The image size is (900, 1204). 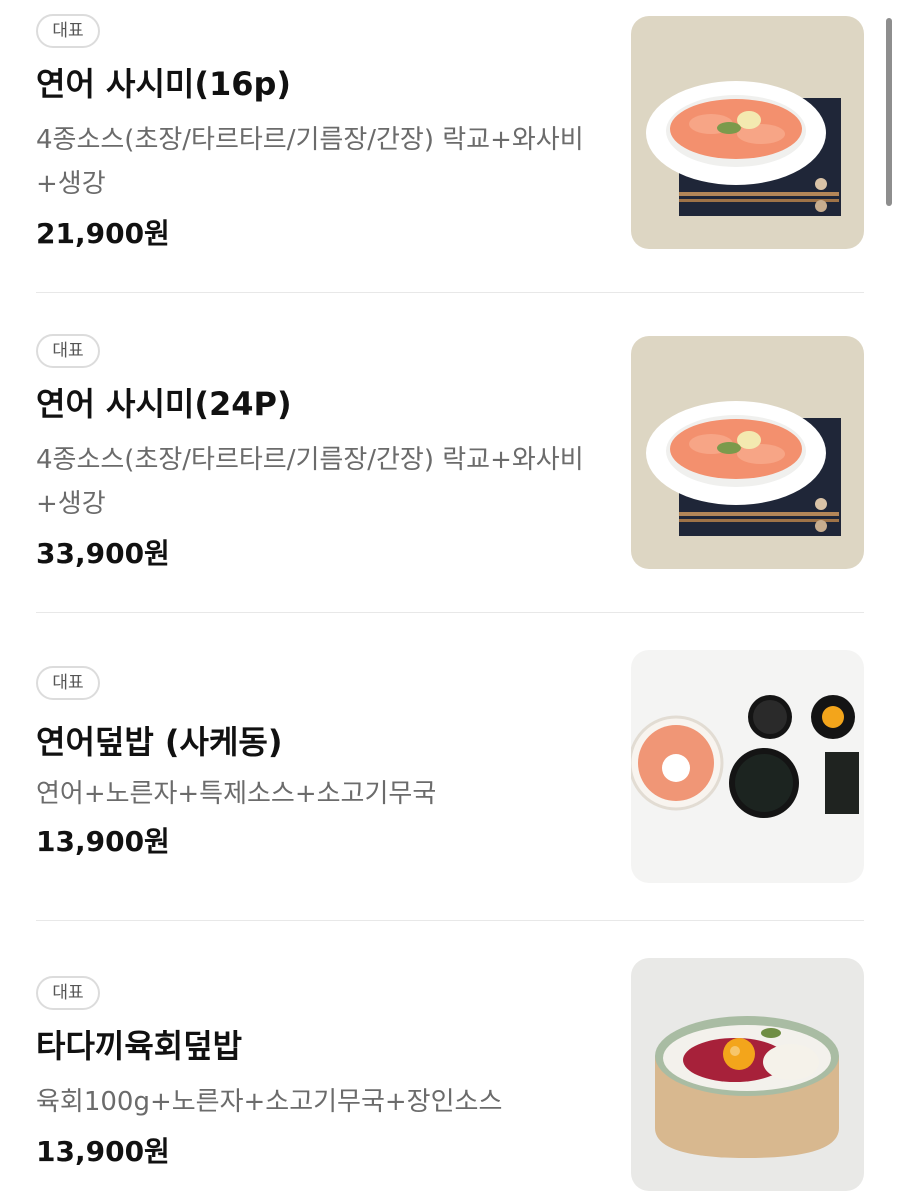 What do you see at coordinates (139, 1046) in the screenshot?
I see `menu-item-name: 타다끼육회덮밥` at bounding box center [139, 1046].